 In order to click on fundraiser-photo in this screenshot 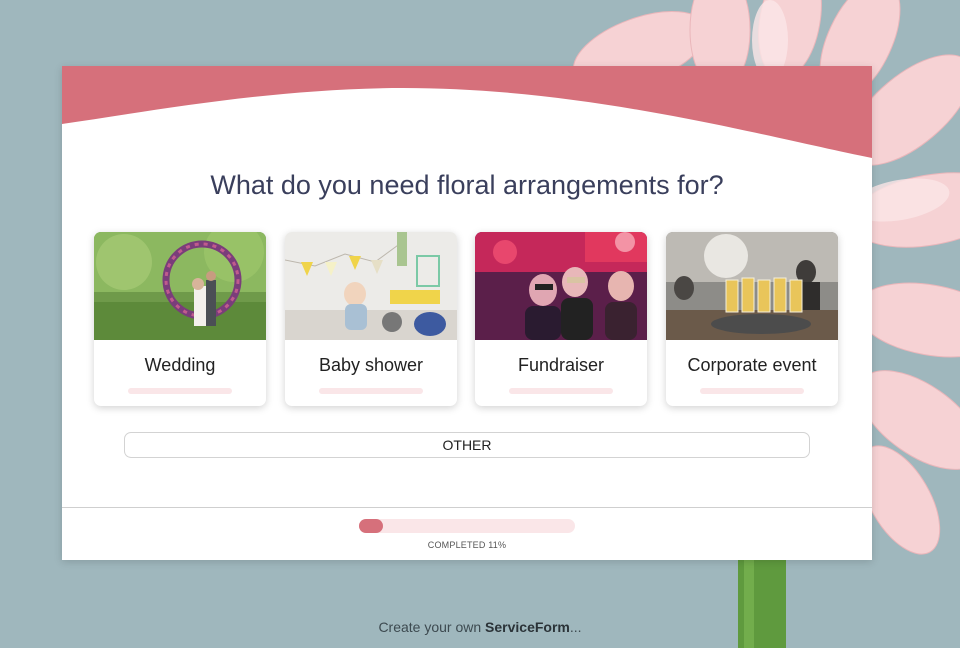, I will do `click(561, 286)`.